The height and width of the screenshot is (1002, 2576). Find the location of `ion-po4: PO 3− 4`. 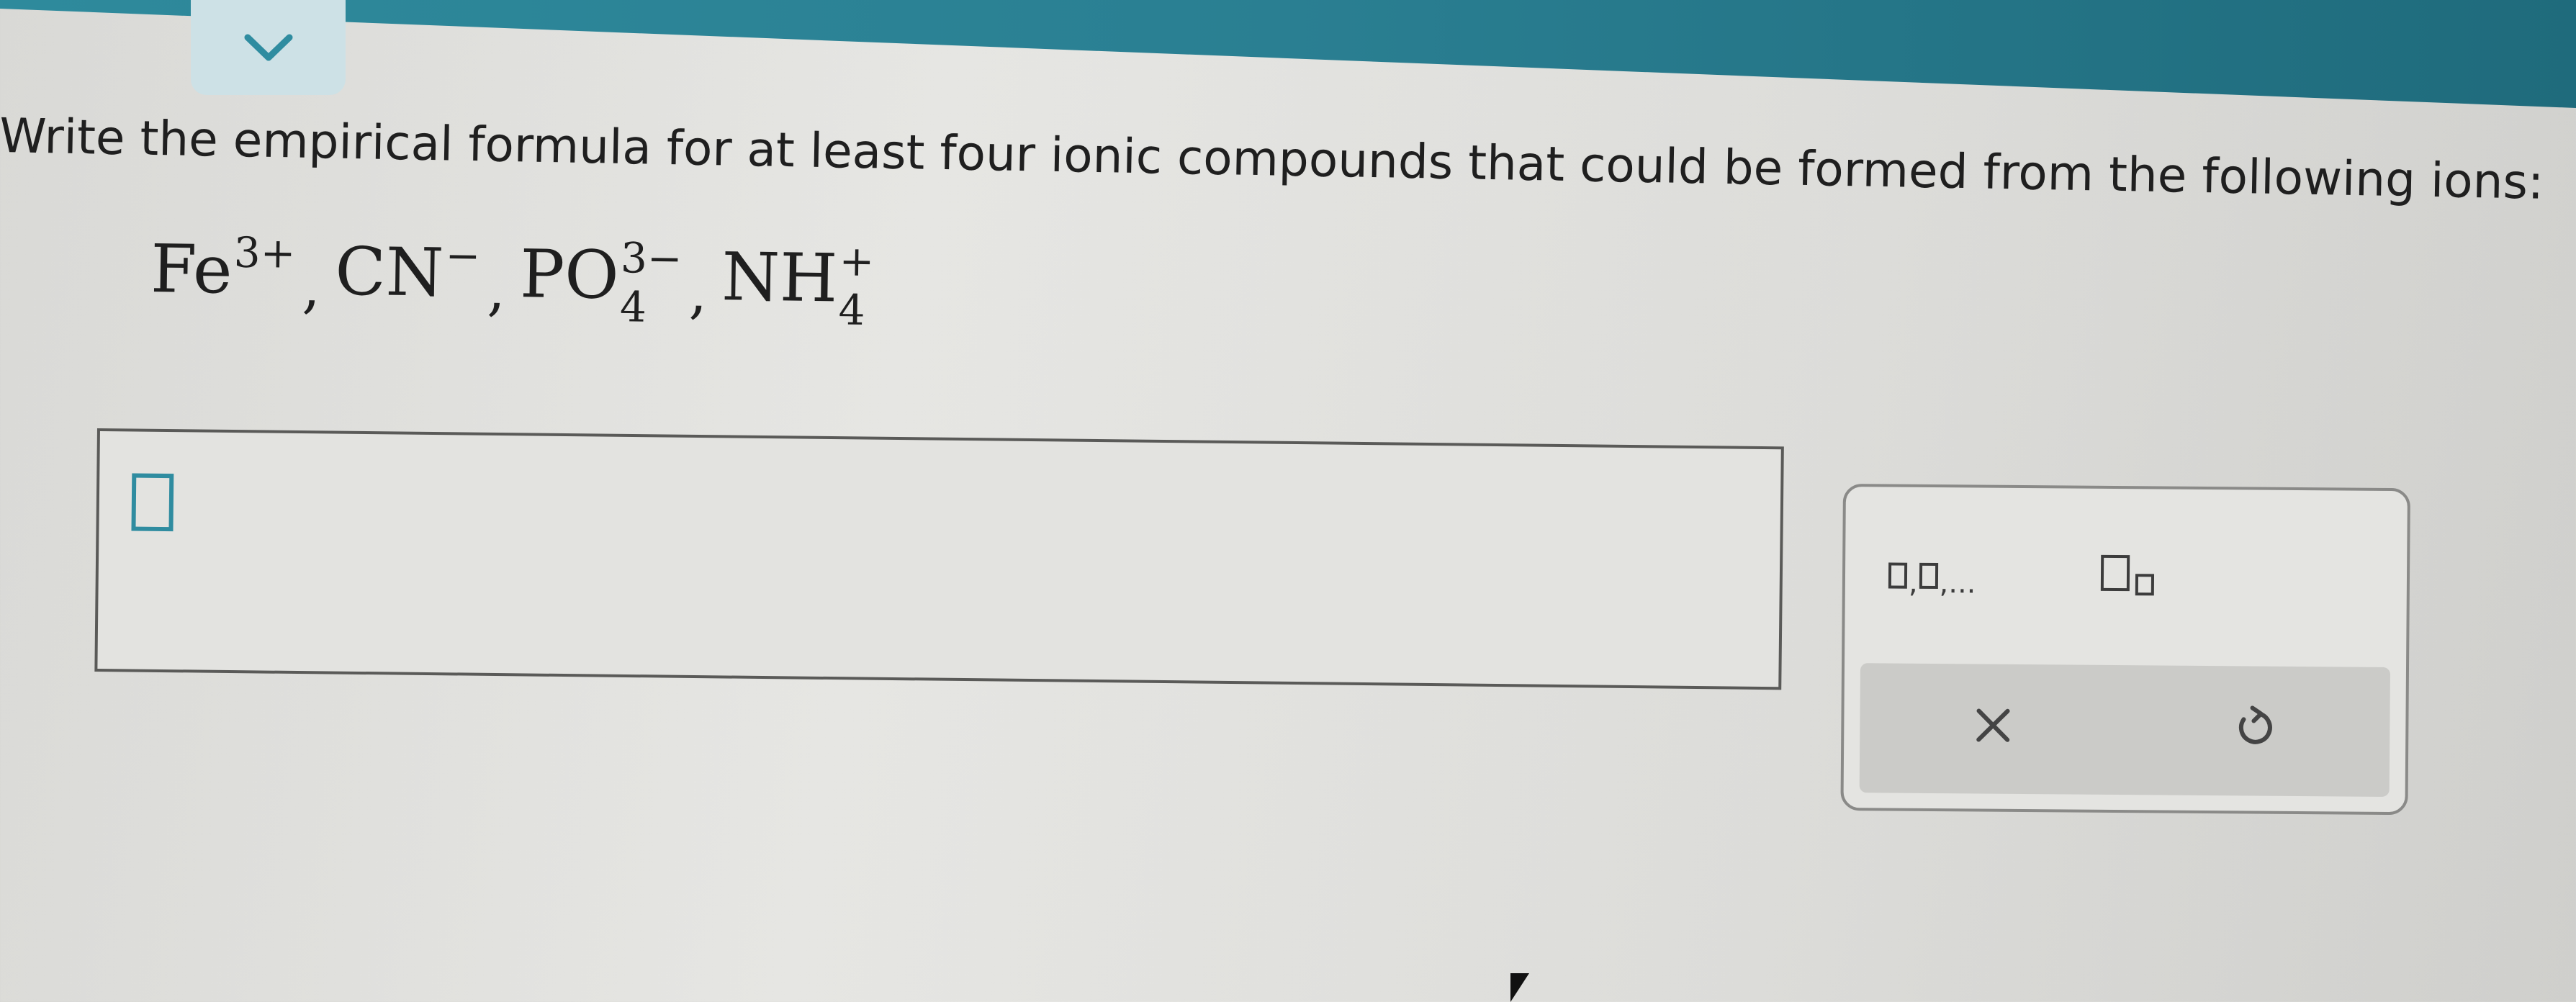

ion-po4: PO 3− 4 is located at coordinates (601, 283).